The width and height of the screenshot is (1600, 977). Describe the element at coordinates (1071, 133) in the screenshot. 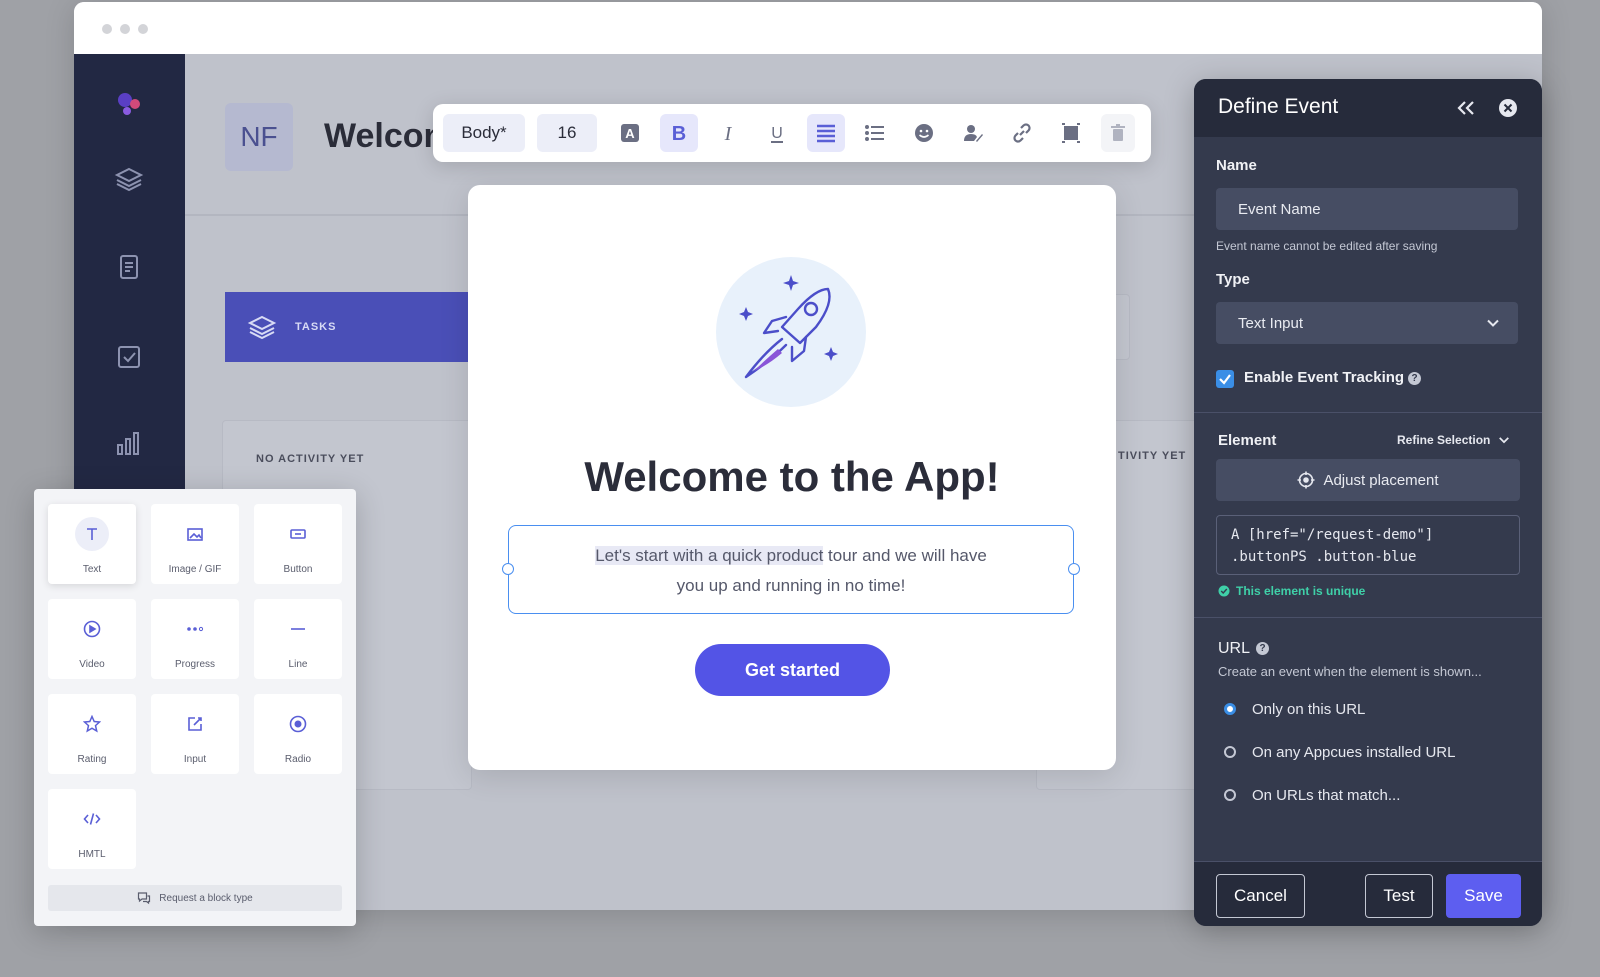

I see `image-block-icon` at that location.